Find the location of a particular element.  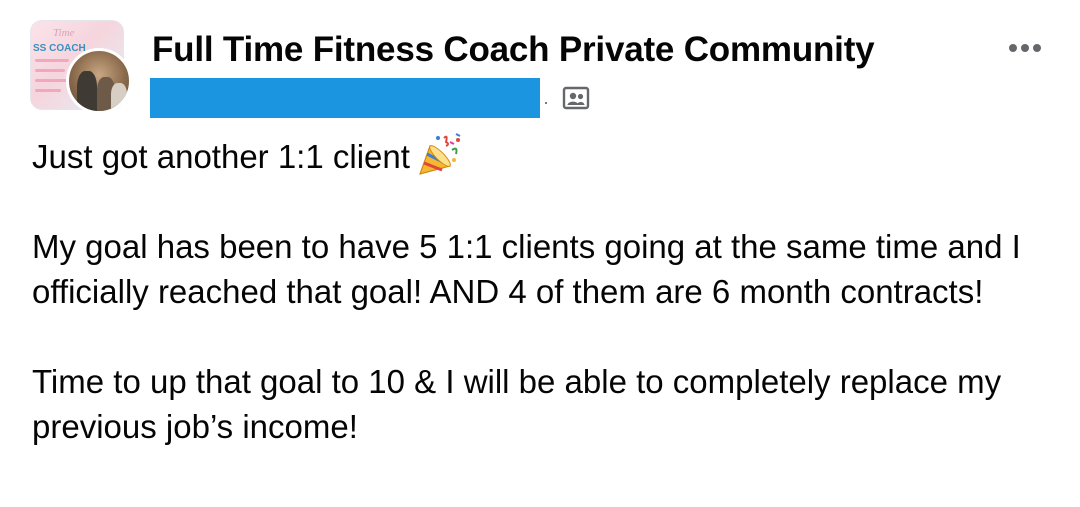

party-popper-icon is located at coordinates (439, 154).